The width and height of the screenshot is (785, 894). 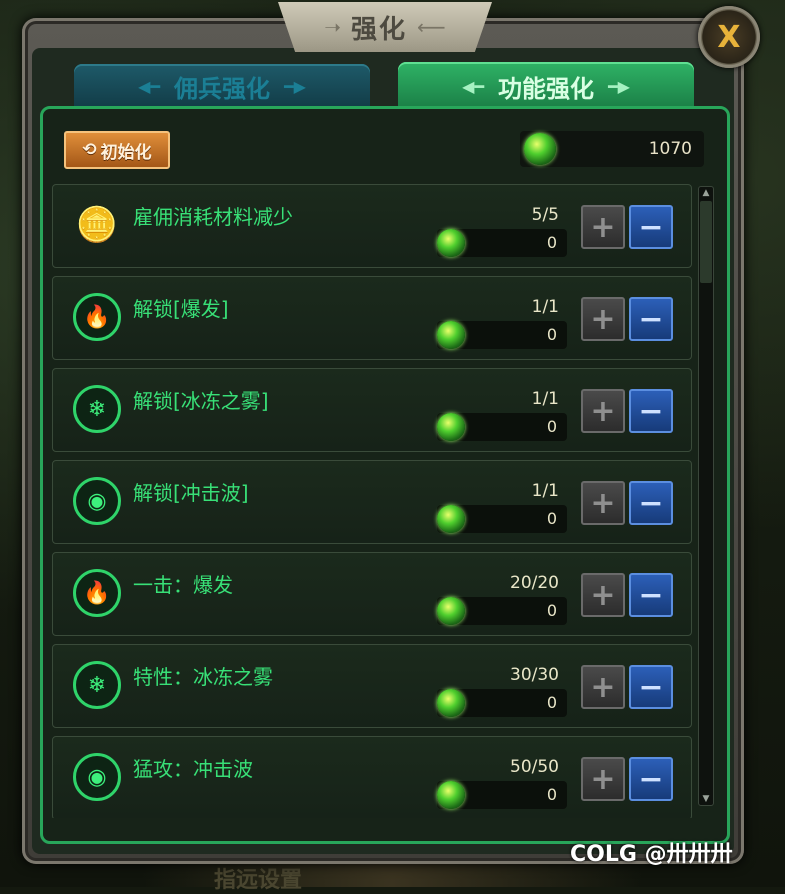 What do you see at coordinates (372, 410) in the screenshot?
I see `list-item: ❄ 解锁[冰冻之雾] 1/1 0 + −` at bounding box center [372, 410].